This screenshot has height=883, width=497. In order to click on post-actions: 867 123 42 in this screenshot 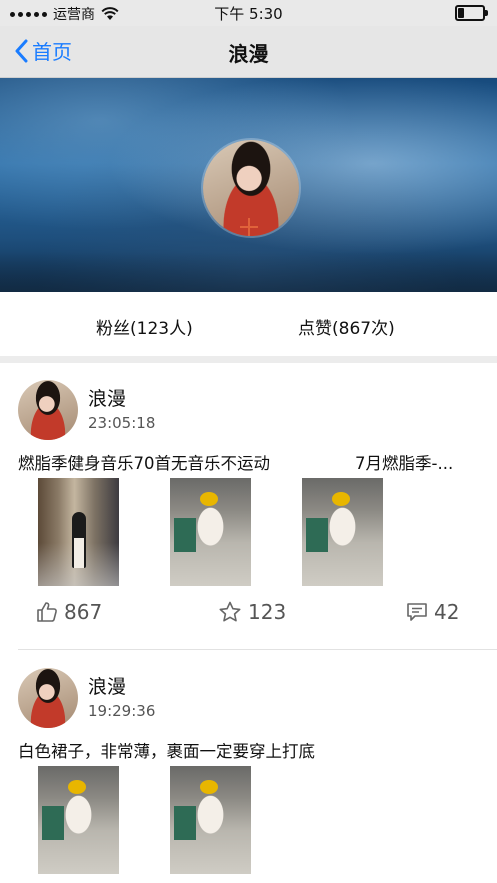, I will do `click(248, 615)`.